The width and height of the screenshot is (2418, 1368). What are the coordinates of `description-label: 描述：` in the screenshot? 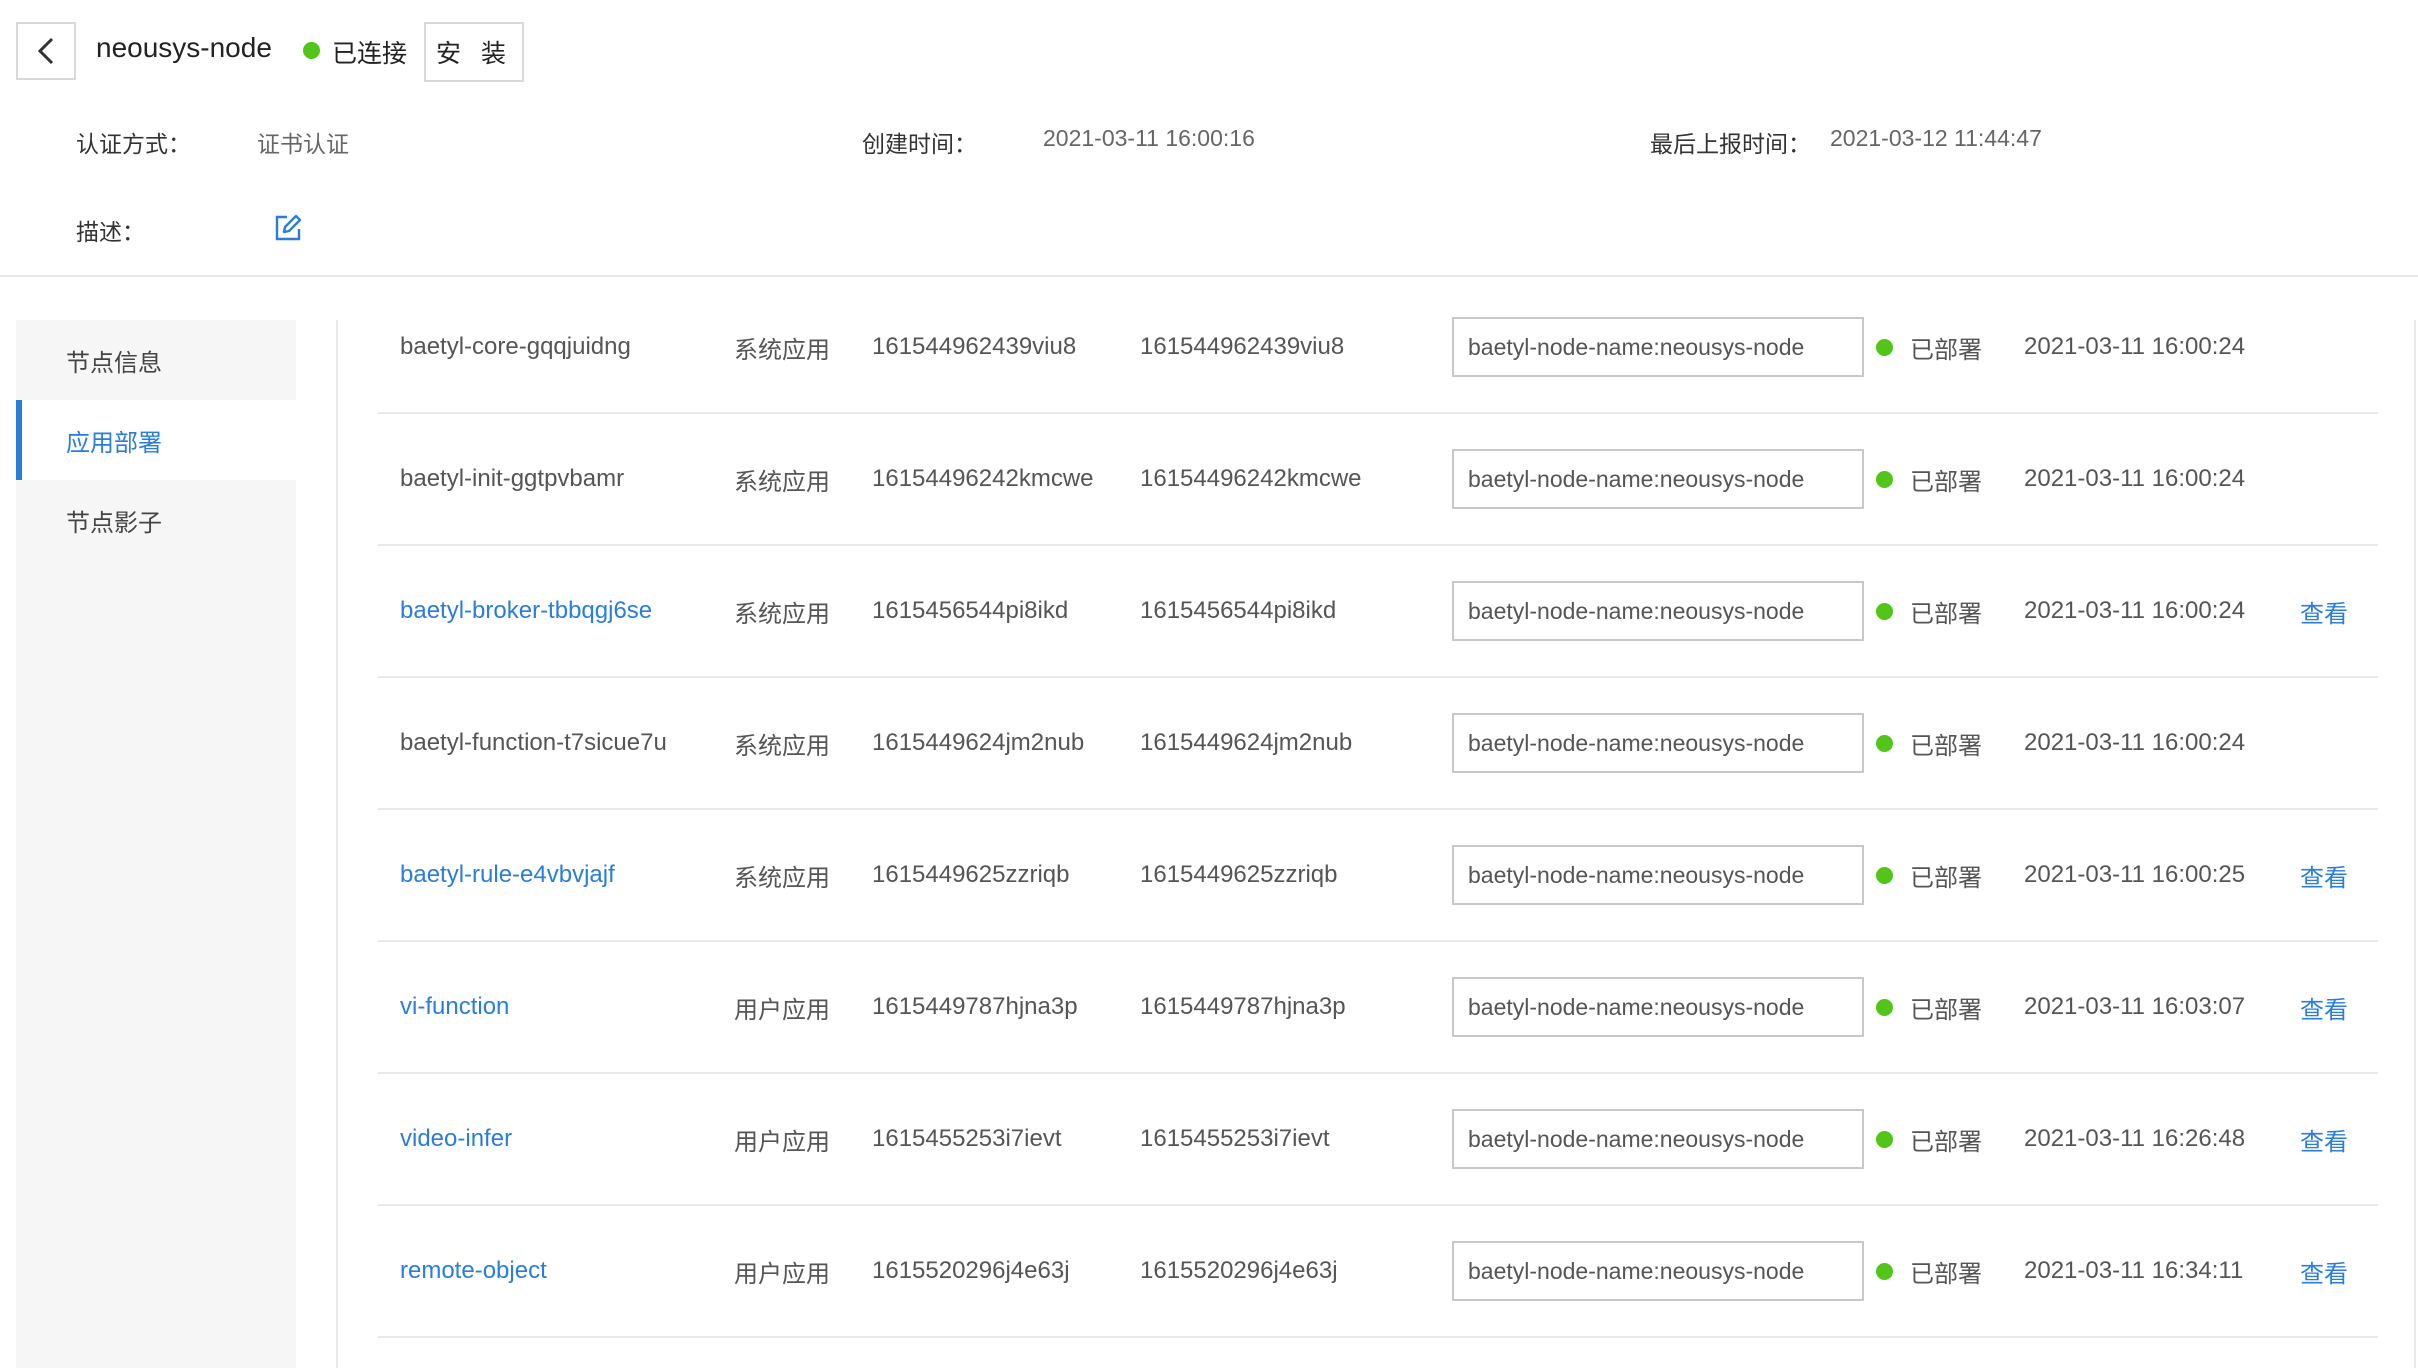 It's located at (110, 232).